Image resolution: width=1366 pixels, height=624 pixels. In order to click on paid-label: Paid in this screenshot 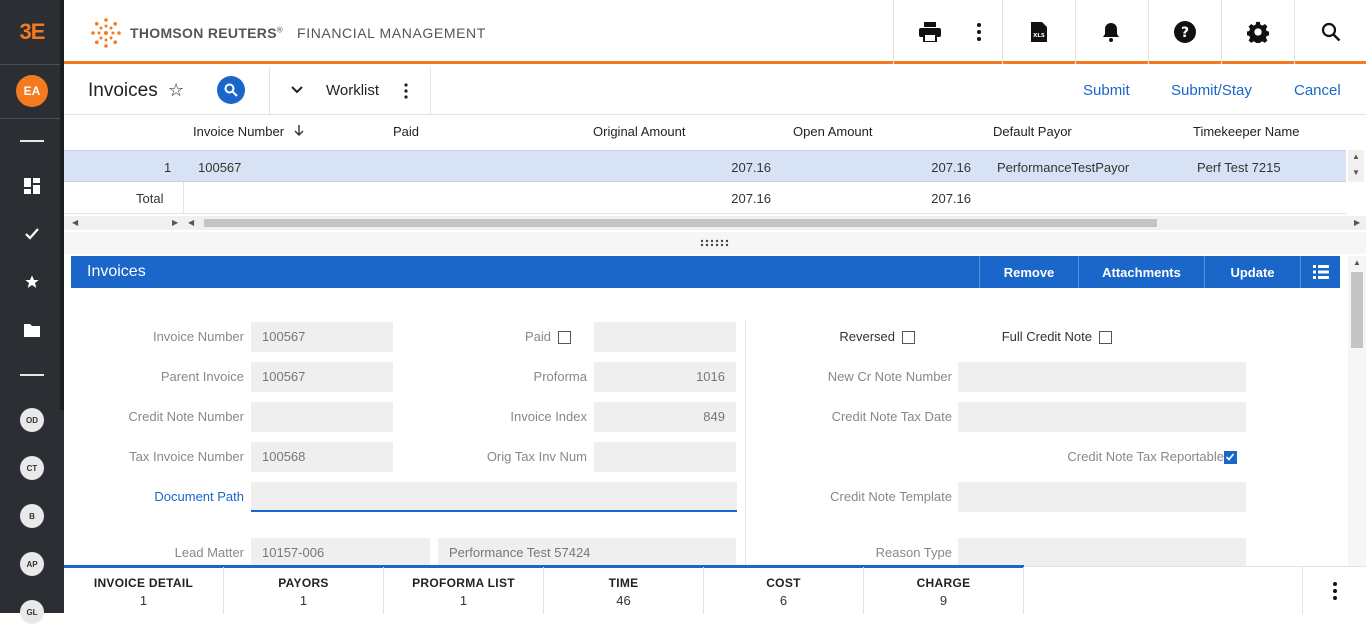, I will do `click(537, 336)`.